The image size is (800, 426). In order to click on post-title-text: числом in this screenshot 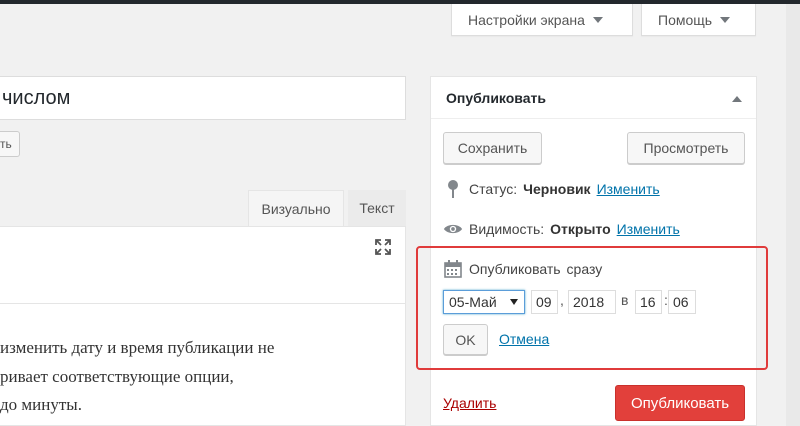, I will do `click(36, 97)`.